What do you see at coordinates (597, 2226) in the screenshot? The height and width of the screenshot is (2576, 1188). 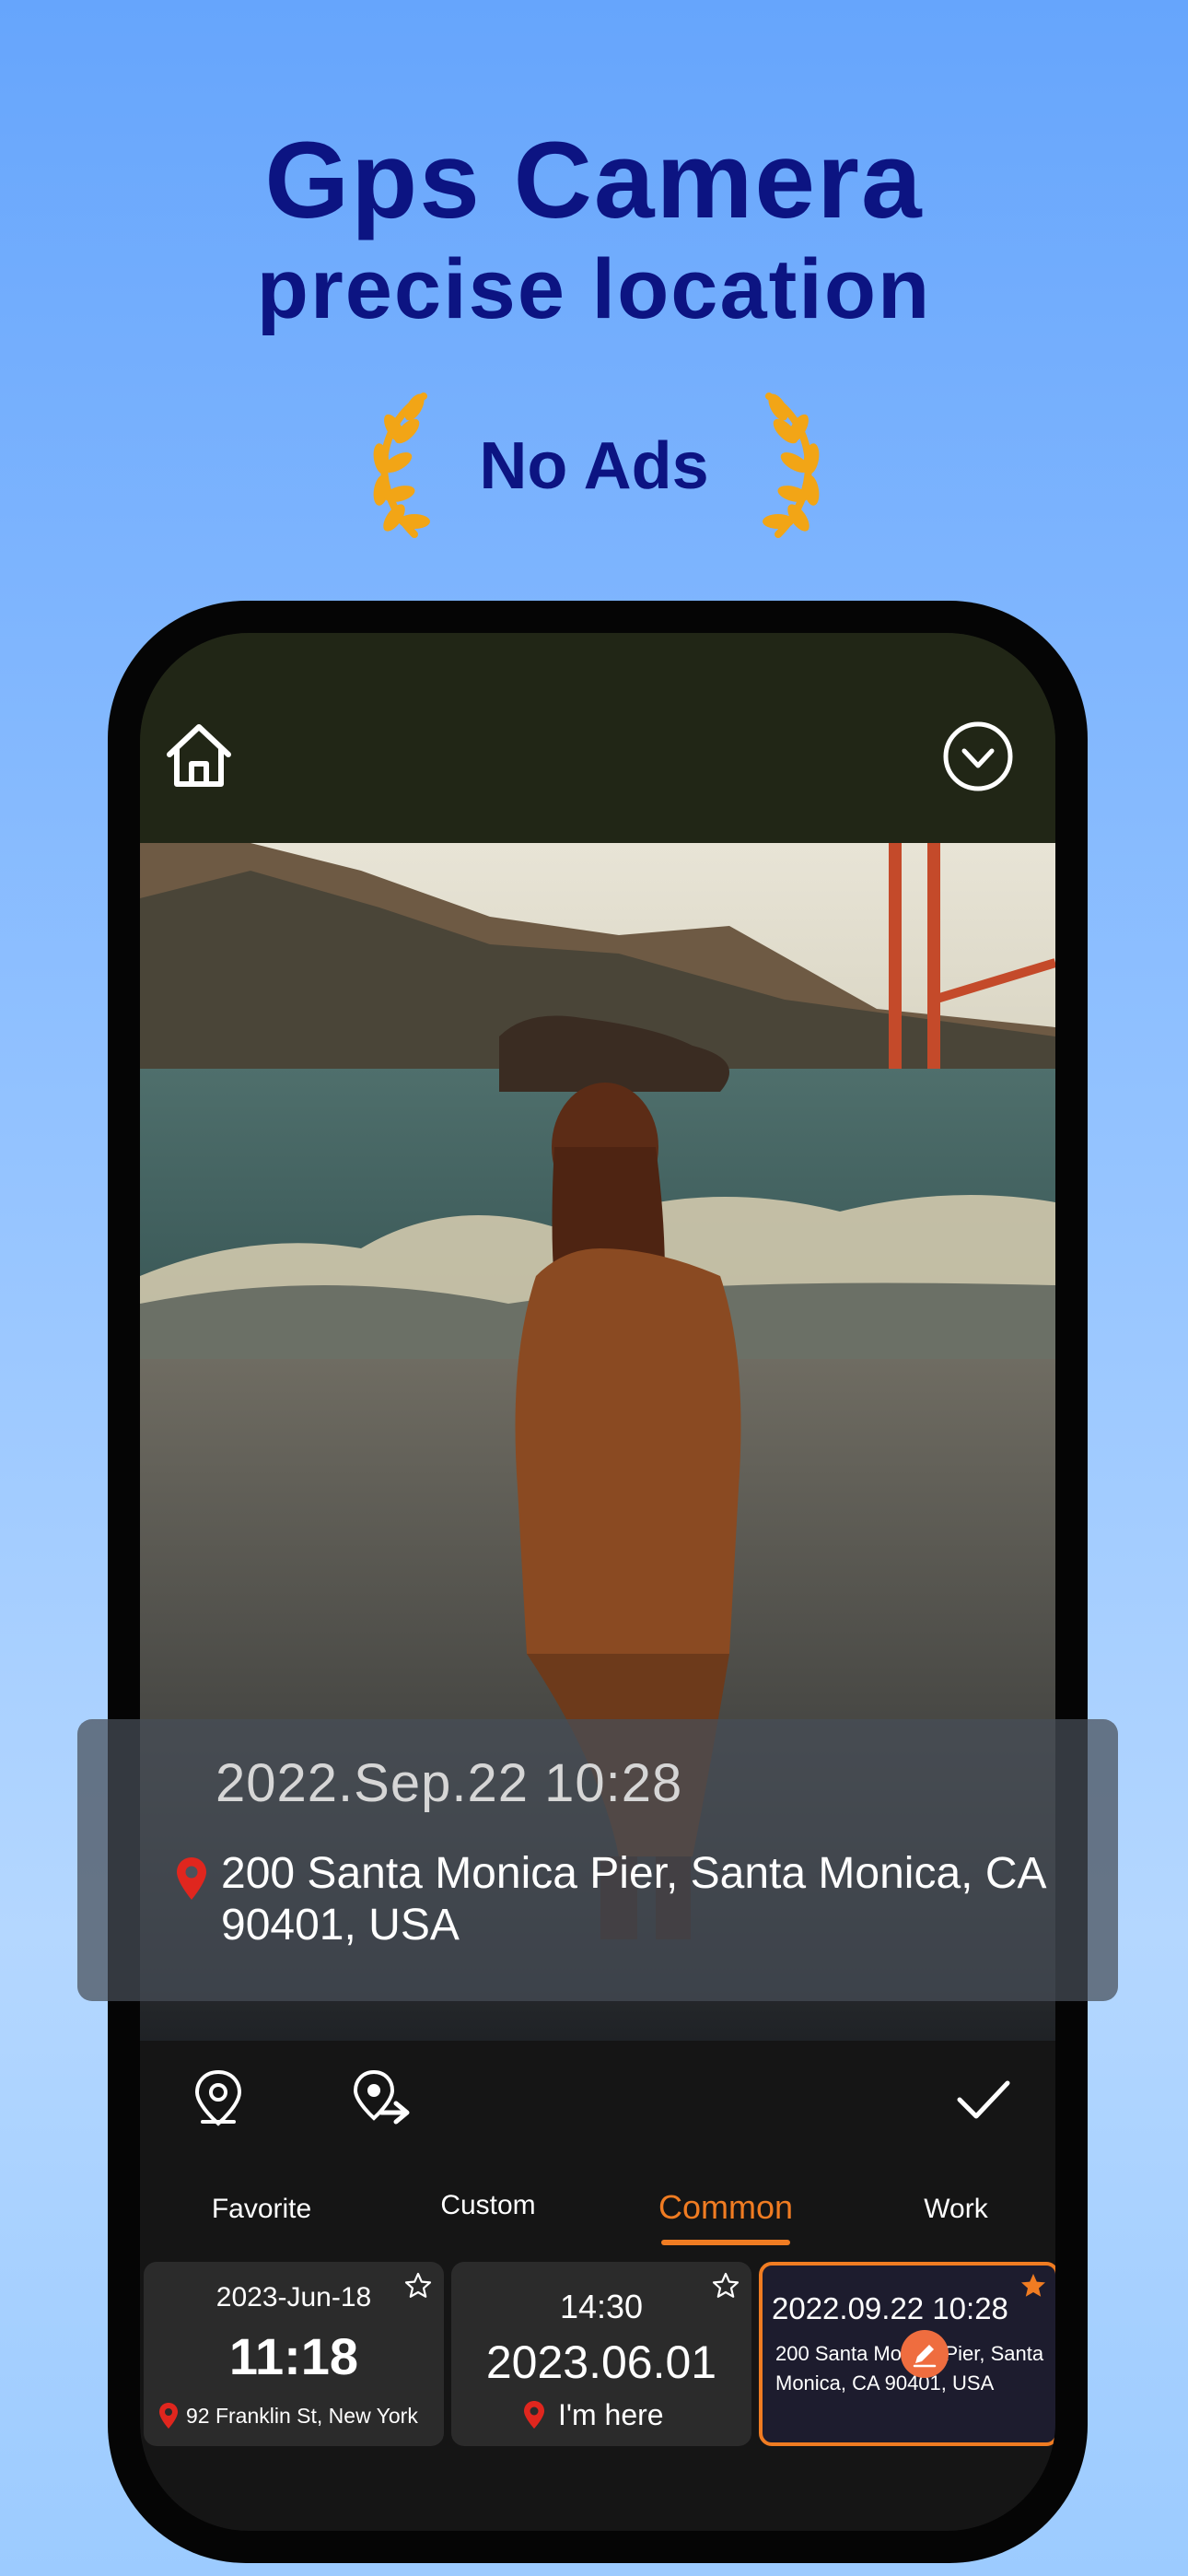 I see `template-tabs: Favorite Custom Common Work` at bounding box center [597, 2226].